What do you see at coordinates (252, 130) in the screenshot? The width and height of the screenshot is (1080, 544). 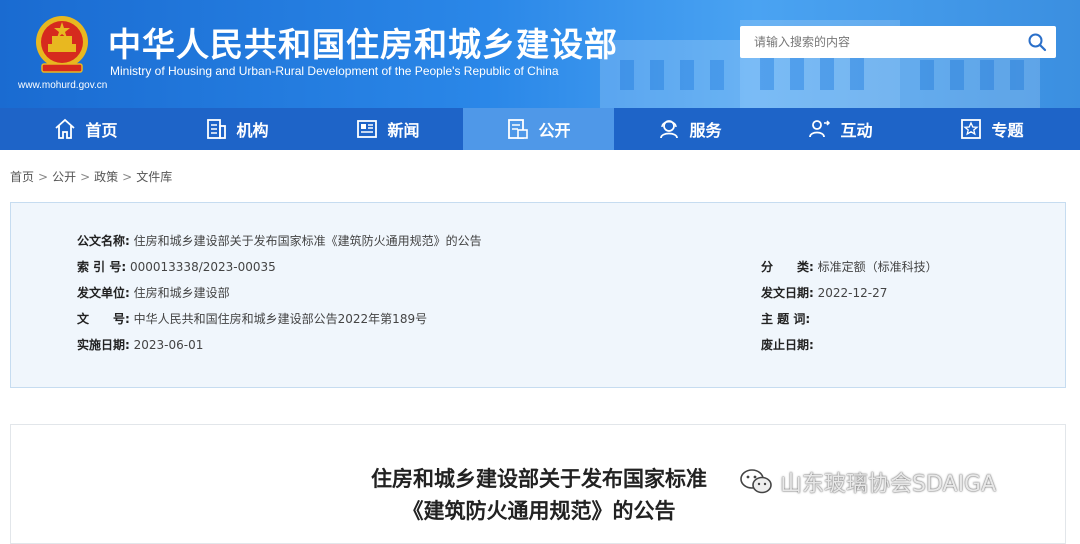 I see `nav-item-label: 机构` at bounding box center [252, 130].